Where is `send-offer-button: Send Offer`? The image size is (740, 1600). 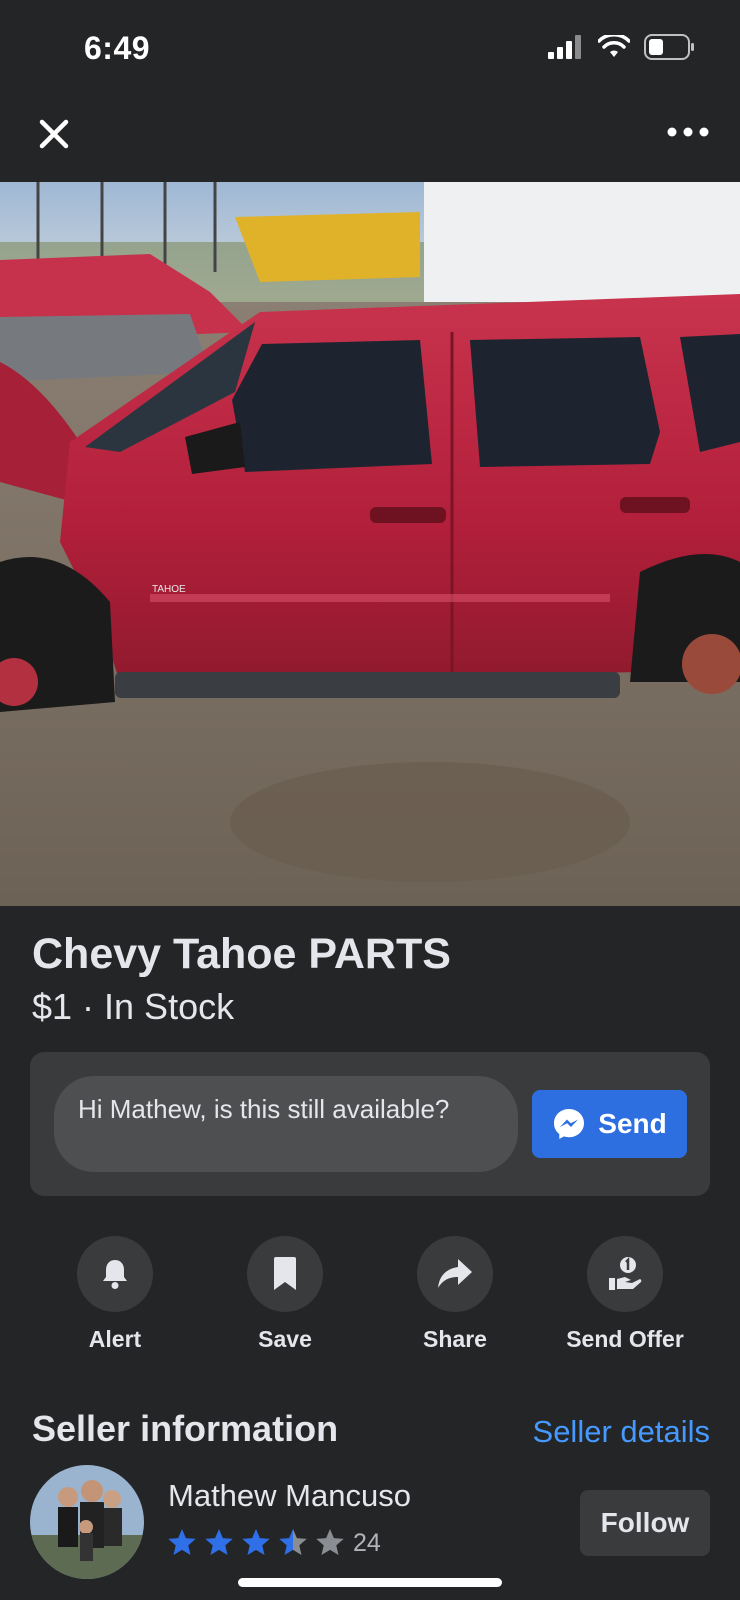 send-offer-button: Send Offer is located at coordinates (625, 1294).